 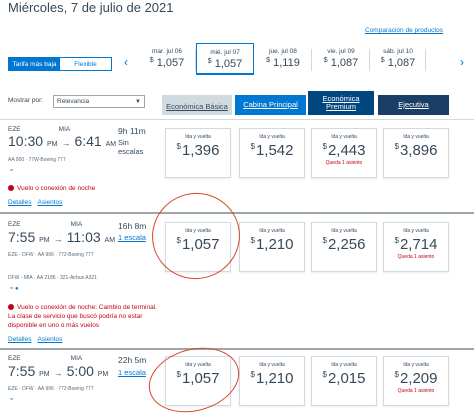 I want to click on cabin-main: Cabina Principal, so click(x=270, y=105).